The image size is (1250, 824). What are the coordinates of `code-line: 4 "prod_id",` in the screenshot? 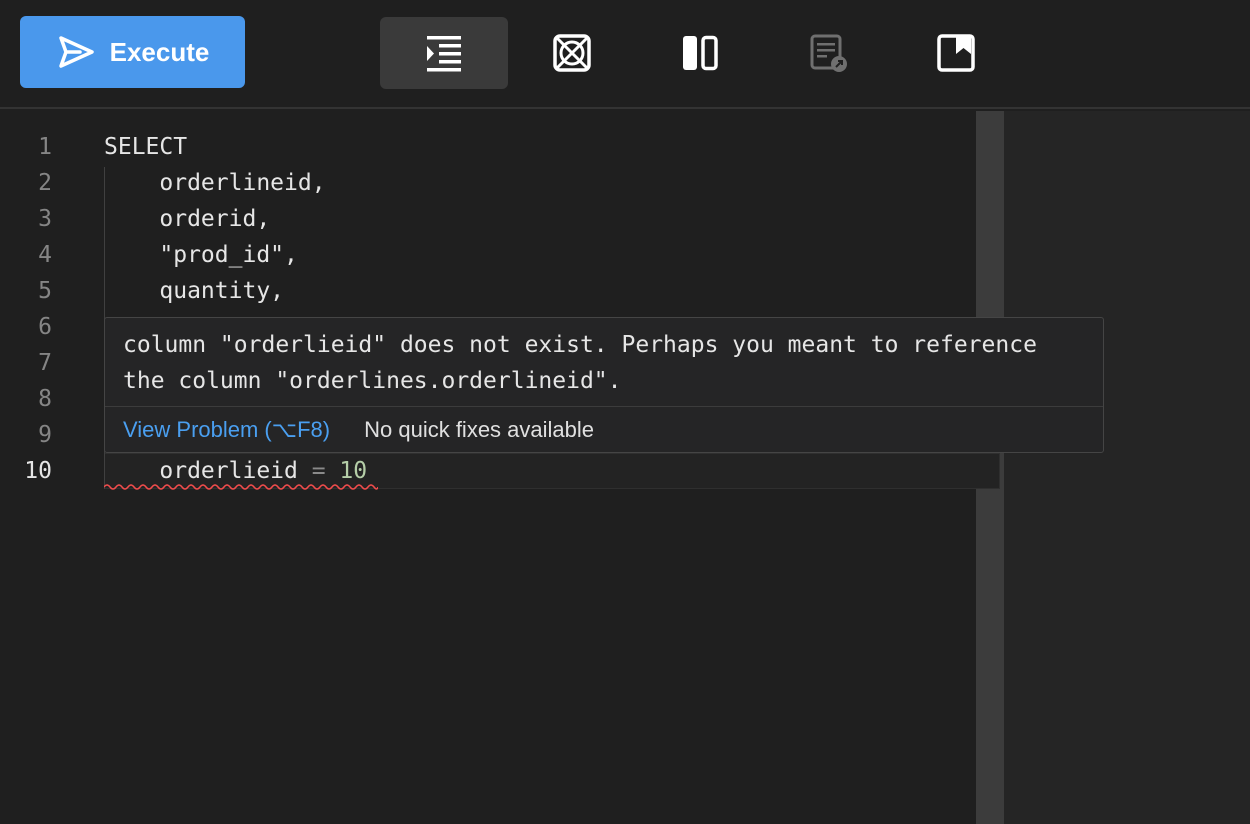 It's located at (500, 255).